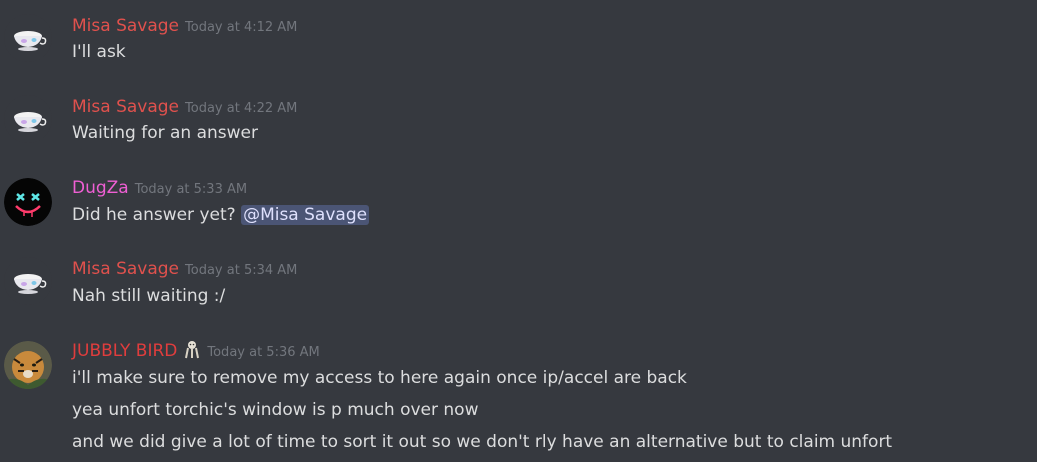 This screenshot has height=462, width=1037. I want to click on message-header: Misa Savage Today at 4:22 AM, so click(184, 107).